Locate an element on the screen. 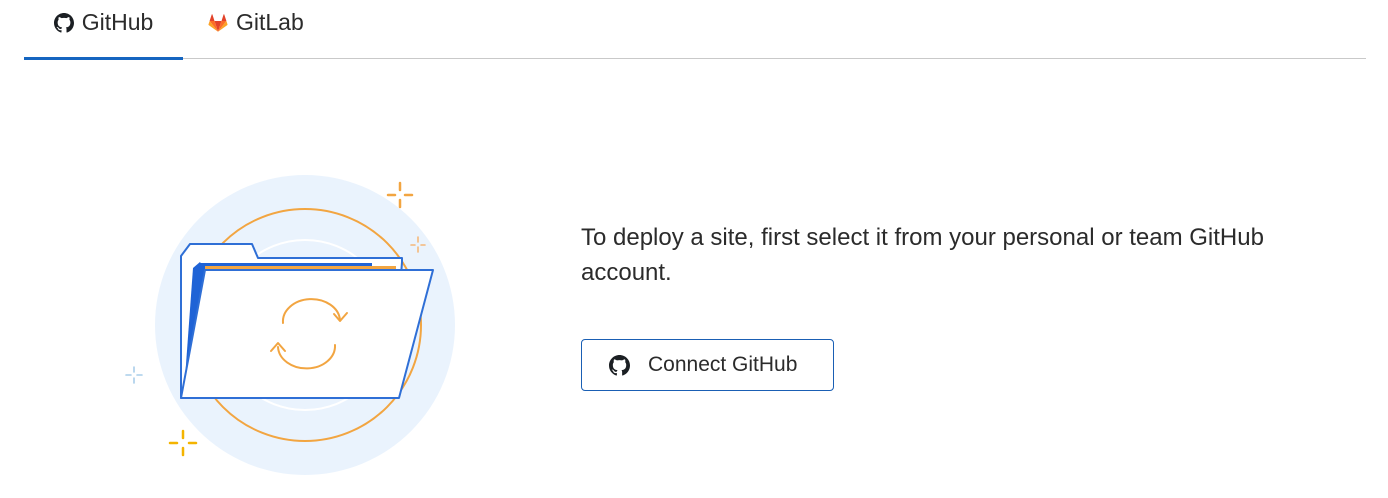 Image resolution: width=1388 pixels, height=498 pixels. tab-github-label: GitHub is located at coordinates (117, 22).